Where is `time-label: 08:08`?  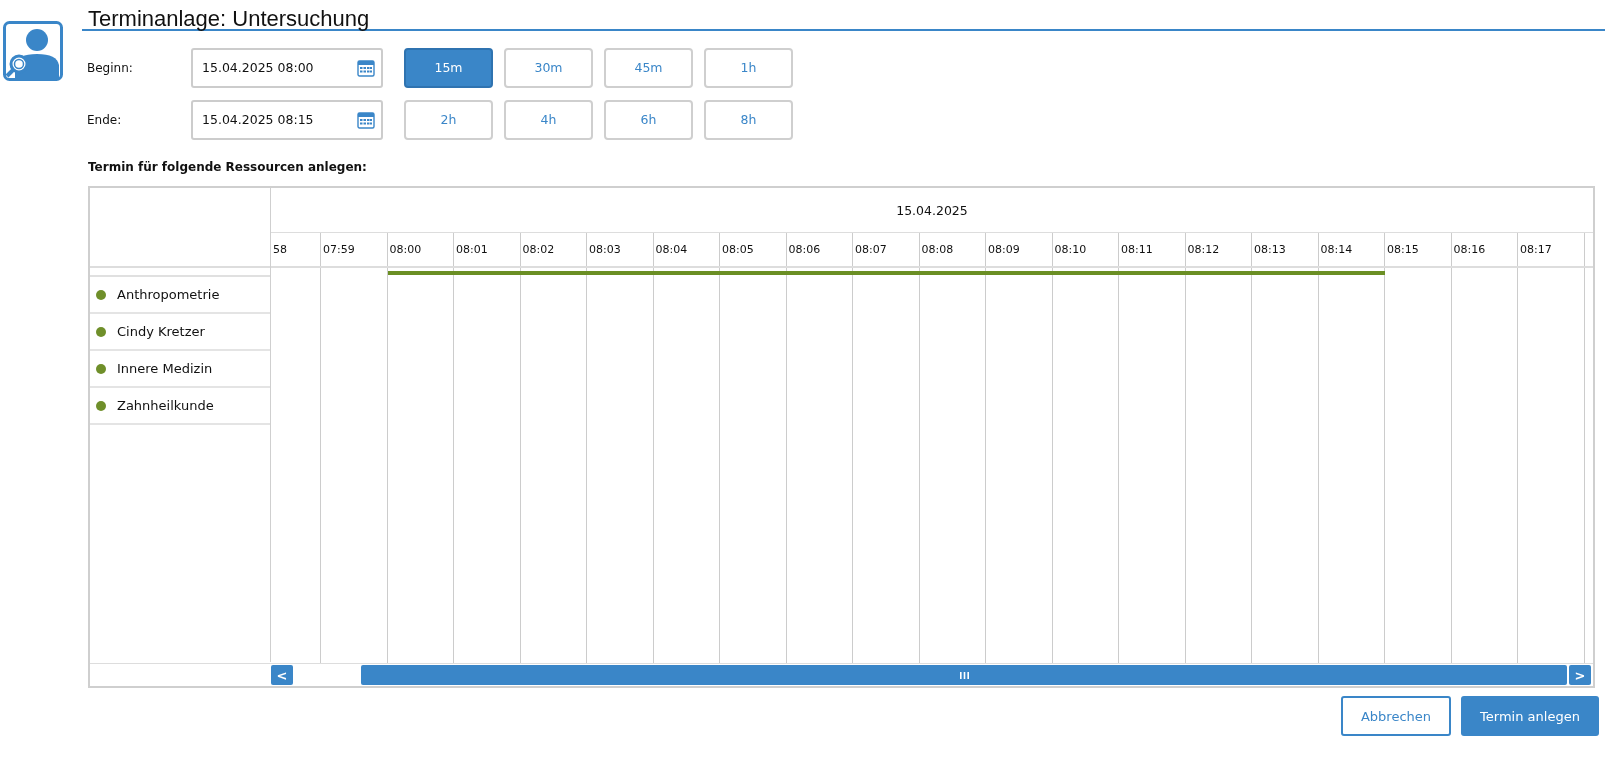 time-label: 08:08 is located at coordinates (937, 249).